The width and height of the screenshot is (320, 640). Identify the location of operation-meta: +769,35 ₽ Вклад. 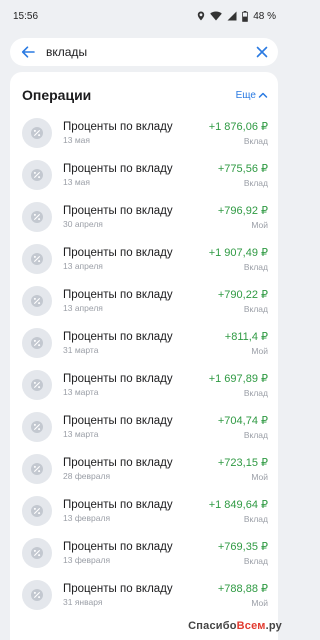
(243, 553).